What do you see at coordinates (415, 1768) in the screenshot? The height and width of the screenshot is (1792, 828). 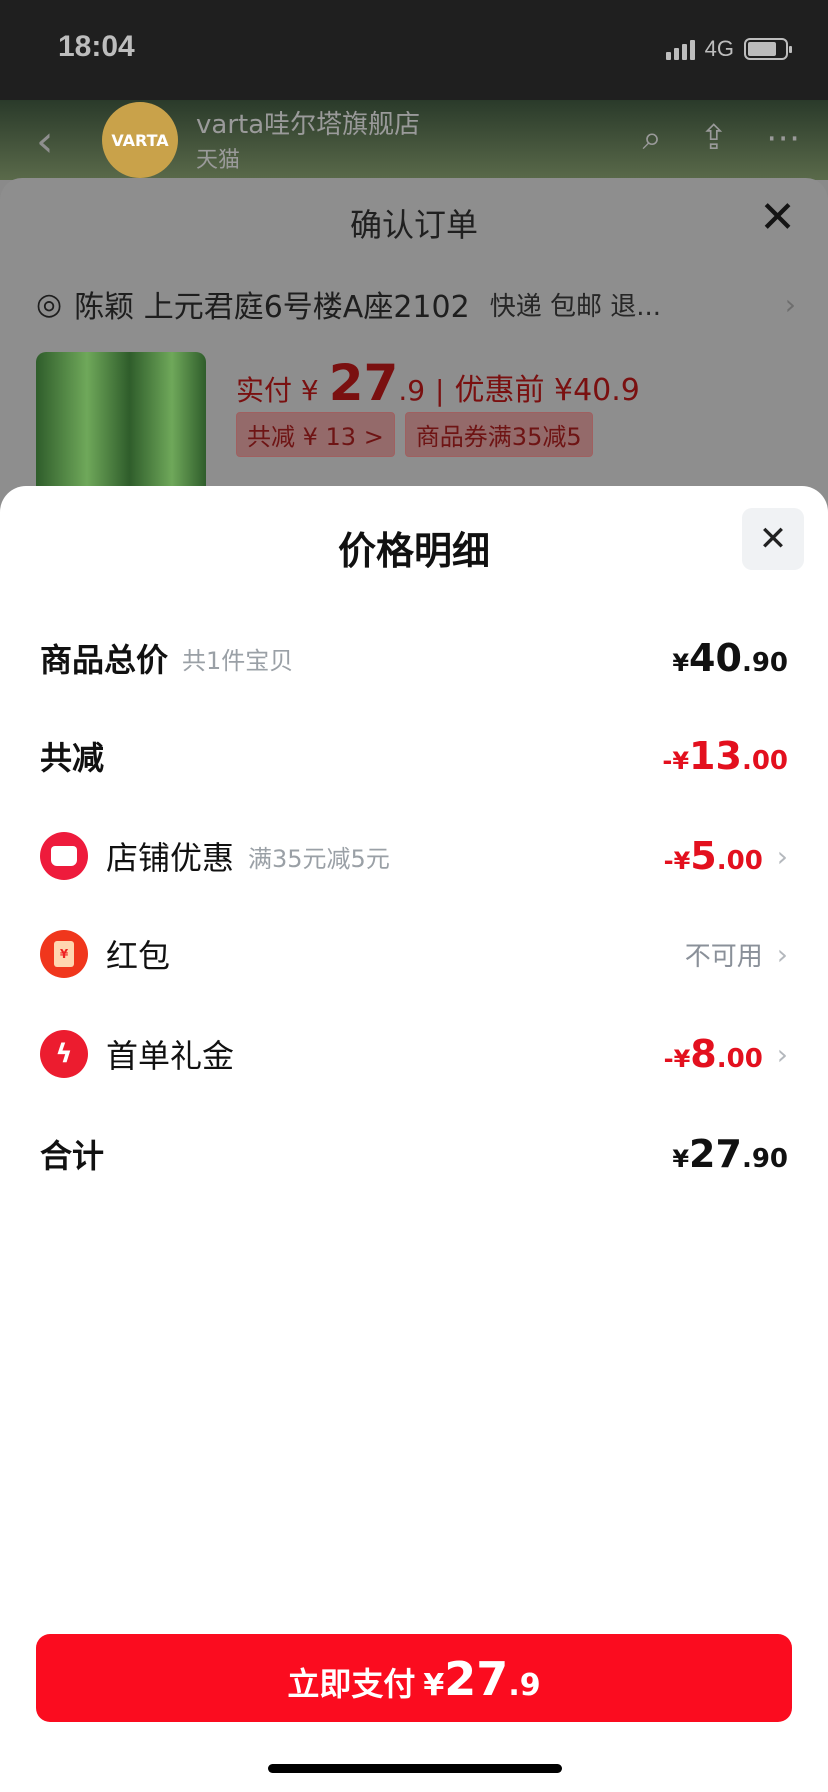 I see `home-indicator` at bounding box center [415, 1768].